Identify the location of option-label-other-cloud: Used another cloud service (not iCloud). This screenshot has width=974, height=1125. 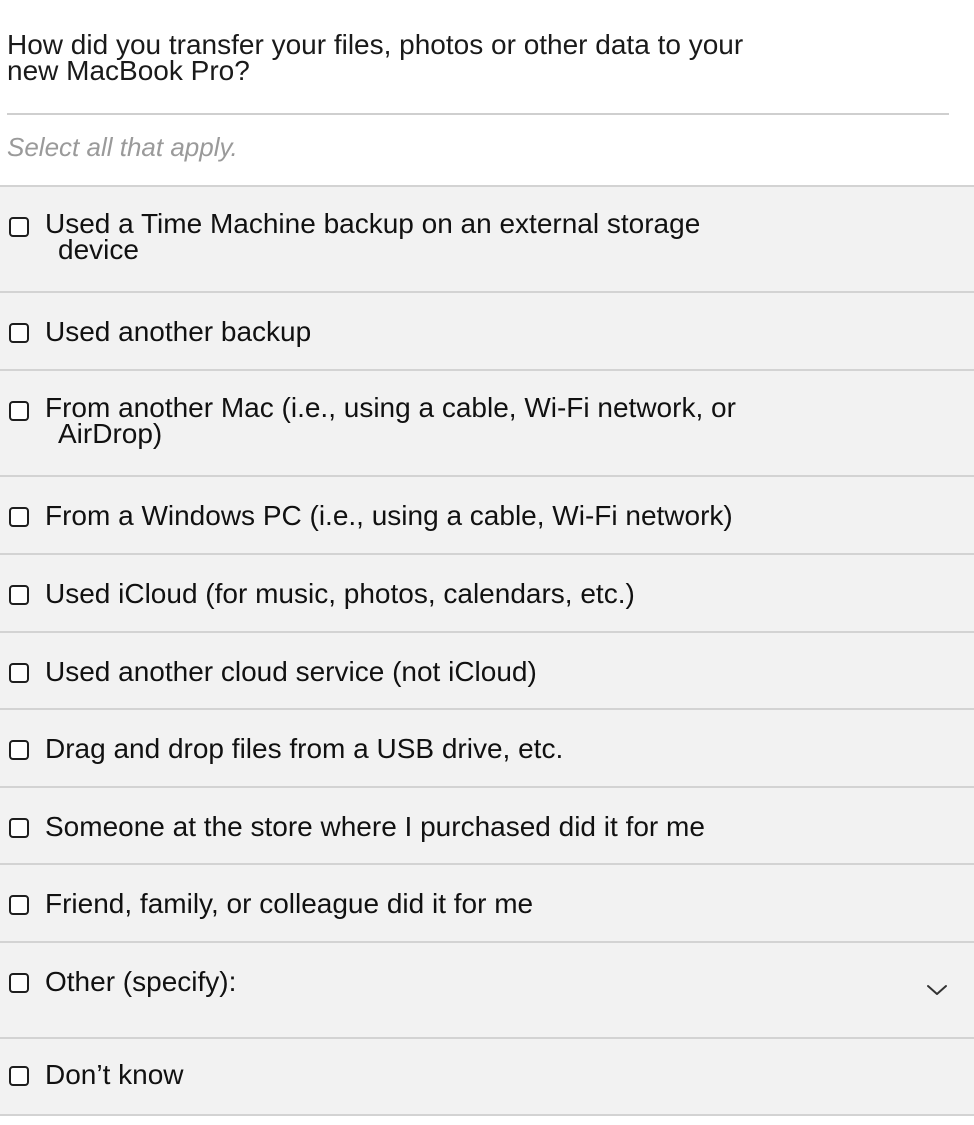
(291, 671).